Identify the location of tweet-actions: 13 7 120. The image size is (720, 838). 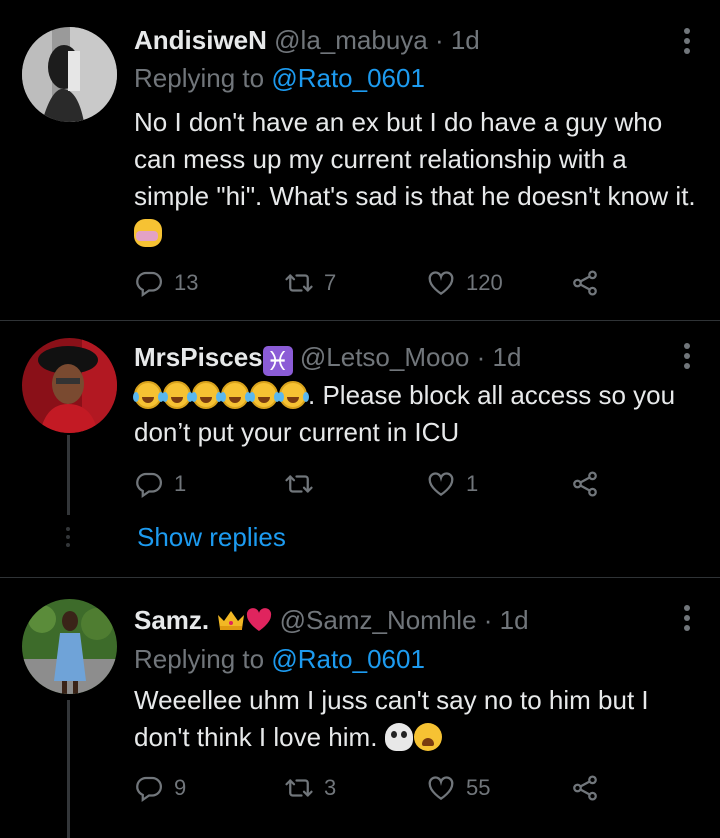
(374, 283).